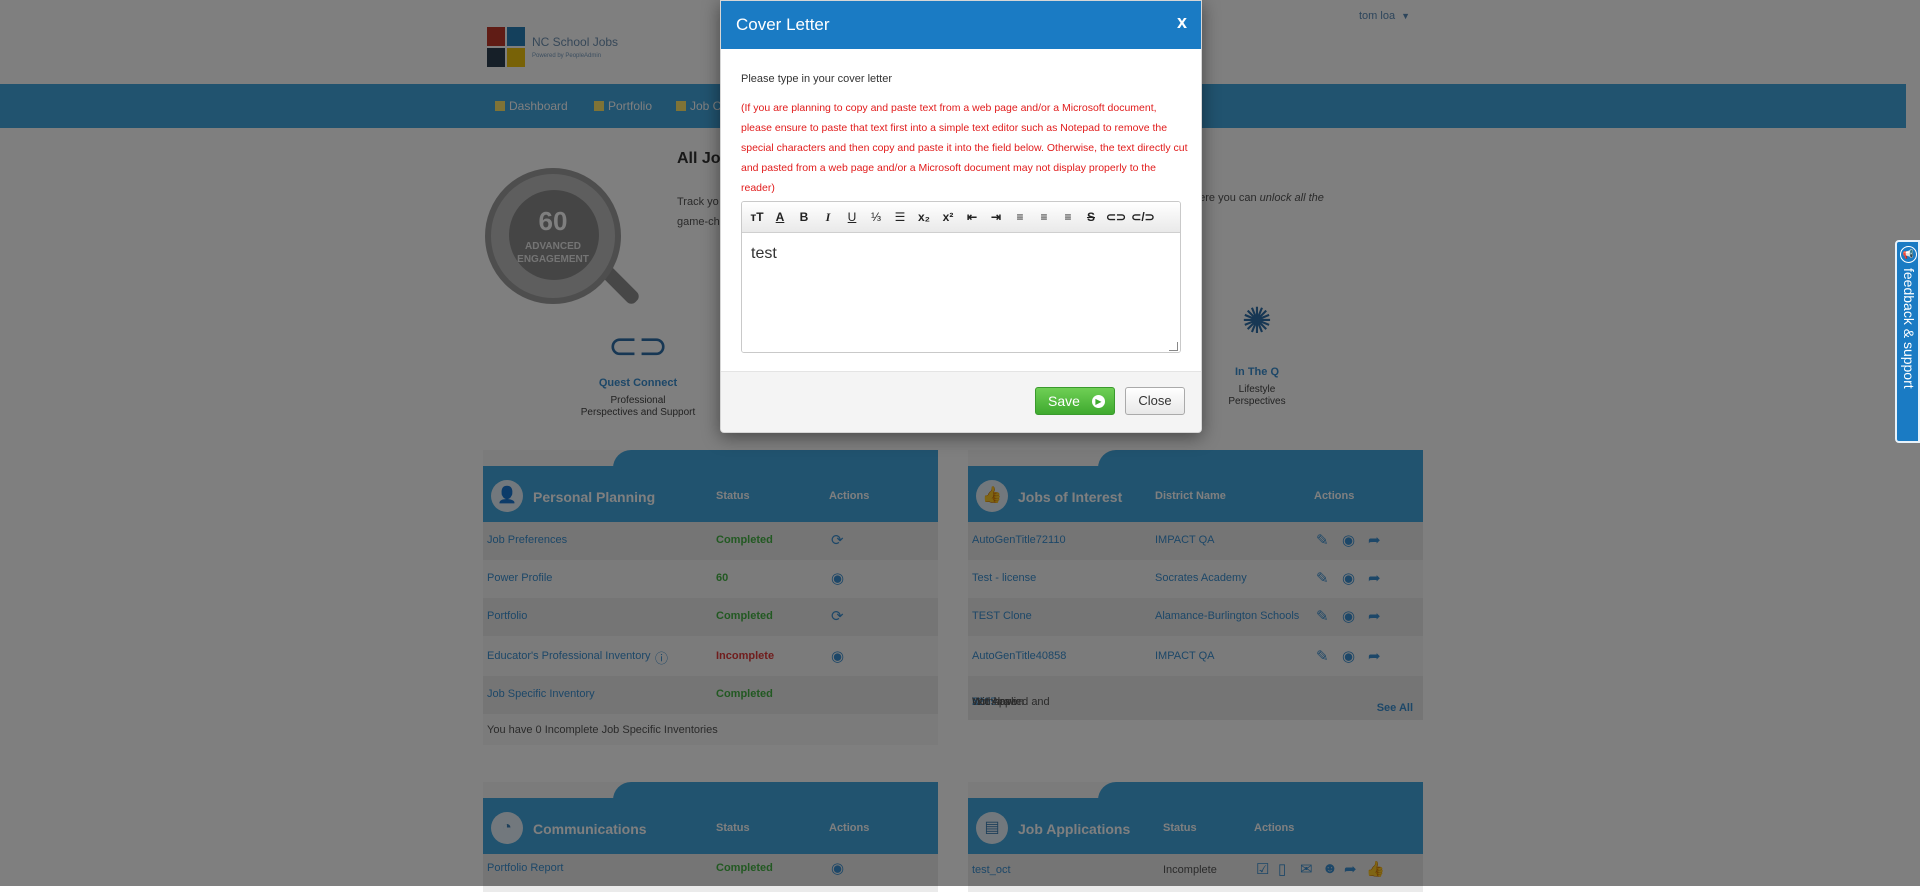 Image resolution: width=1920 pixels, height=892 pixels. What do you see at coordinates (1116, 217) in the screenshot?
I see `link-icon: ⊂⊃` at bounding box center [1116, 217].